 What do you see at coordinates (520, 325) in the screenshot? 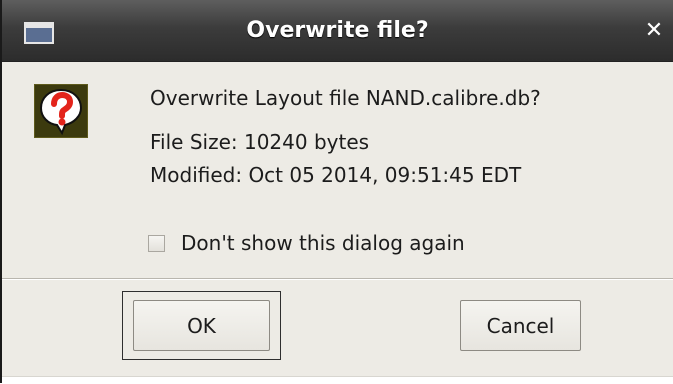
I see `cancel-button: Cancel` at bounding box center [520, 325].